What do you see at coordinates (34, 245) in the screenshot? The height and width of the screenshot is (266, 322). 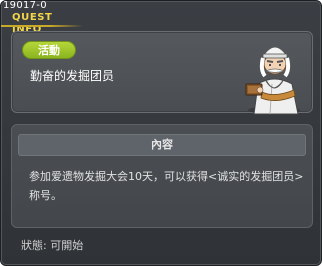 I see `status-label: 狀態:` at bounding box center [34, 245].